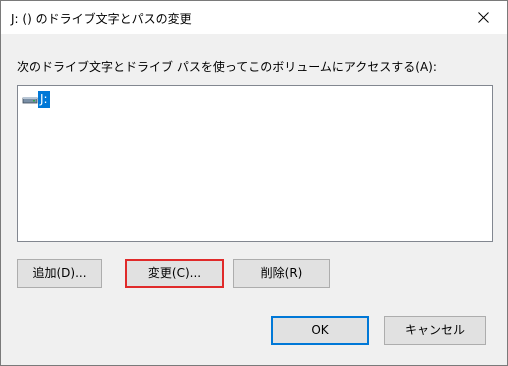 This screenshot has width=508, height=366. I want to click on list-item-drive-j: J:, so click(36, 99).